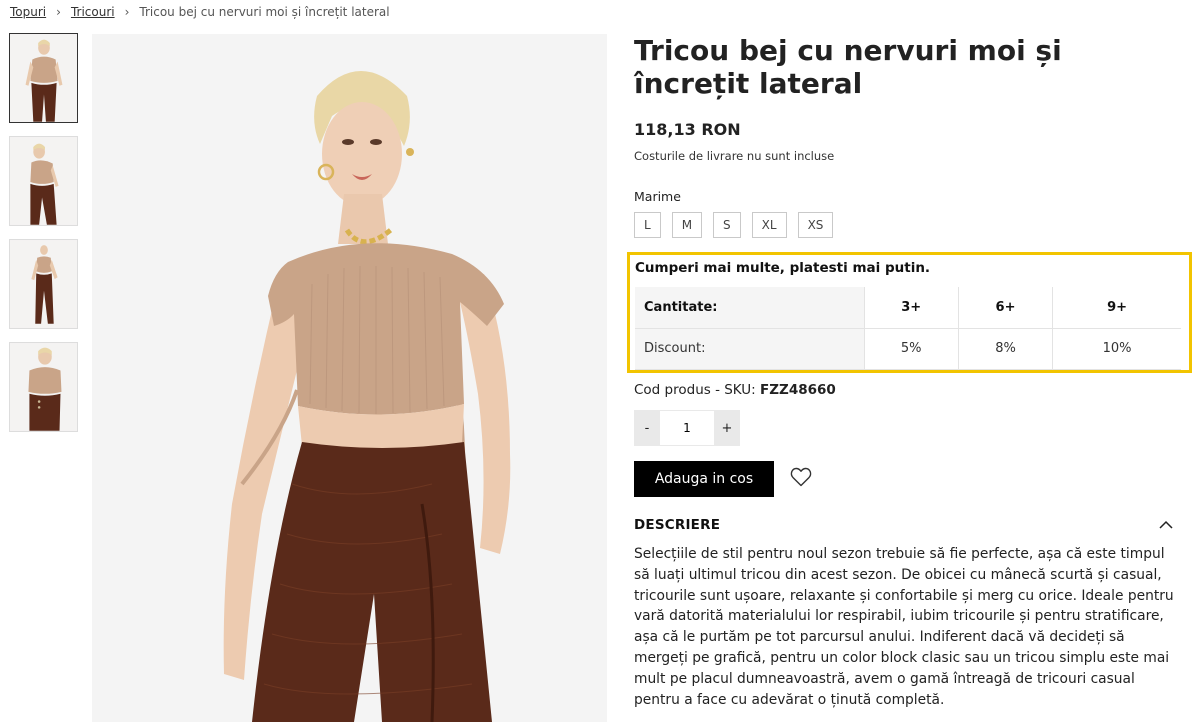  I want to click on quantity-tier: 3+, so click(911, 308).